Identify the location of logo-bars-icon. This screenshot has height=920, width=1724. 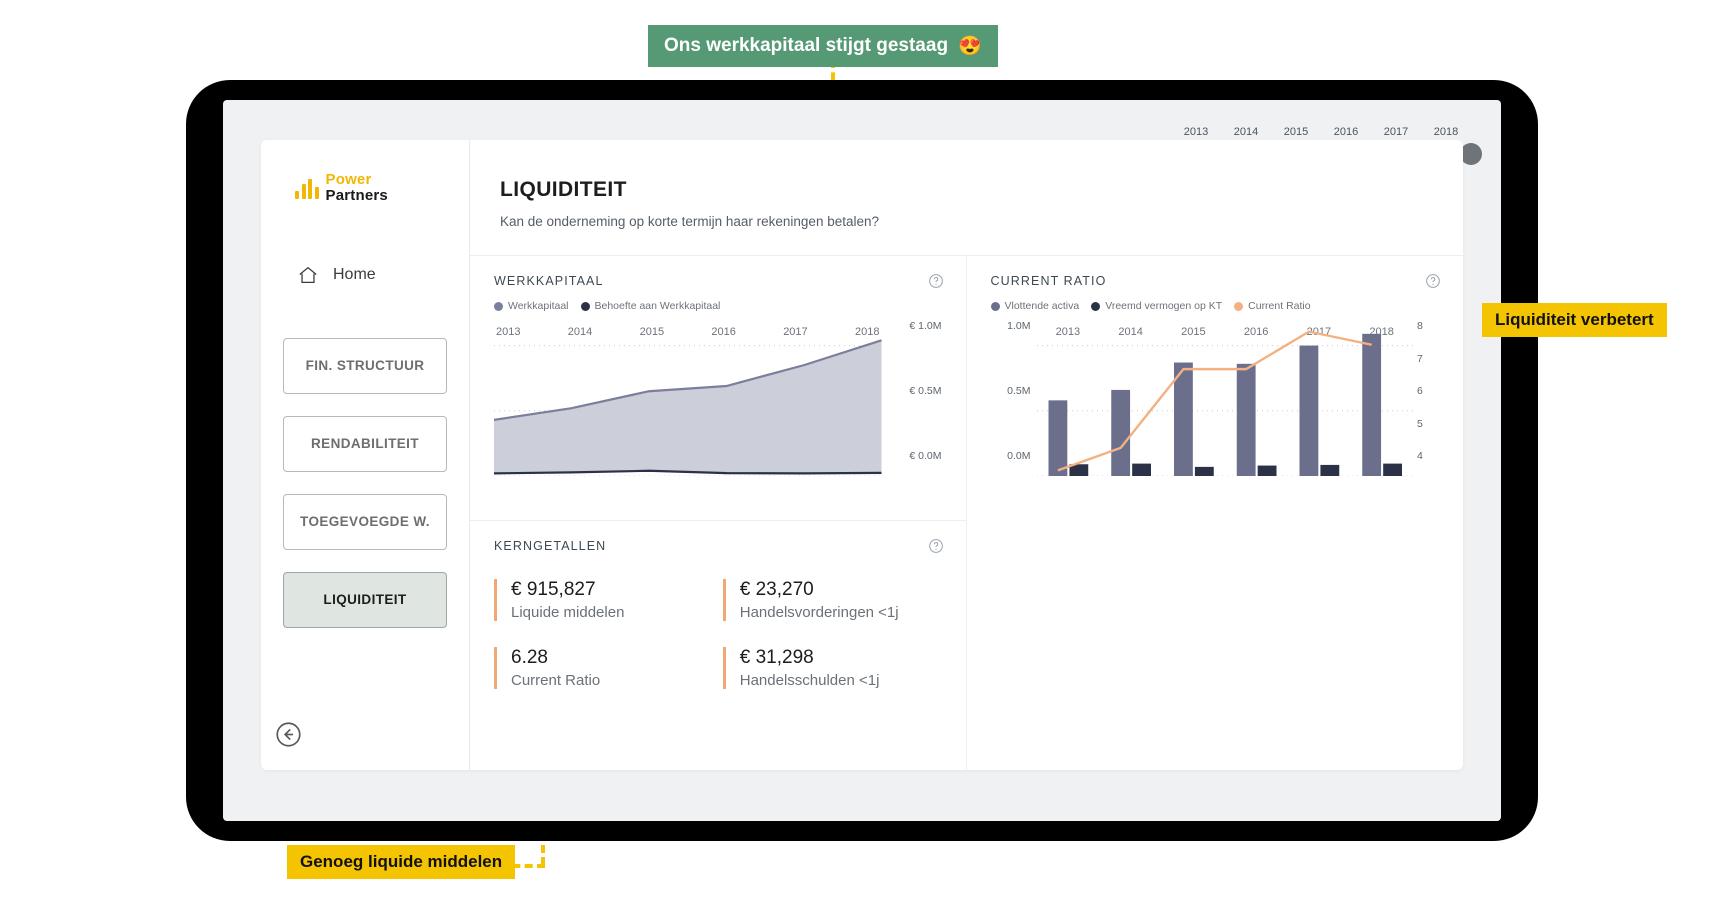
(307, 188).